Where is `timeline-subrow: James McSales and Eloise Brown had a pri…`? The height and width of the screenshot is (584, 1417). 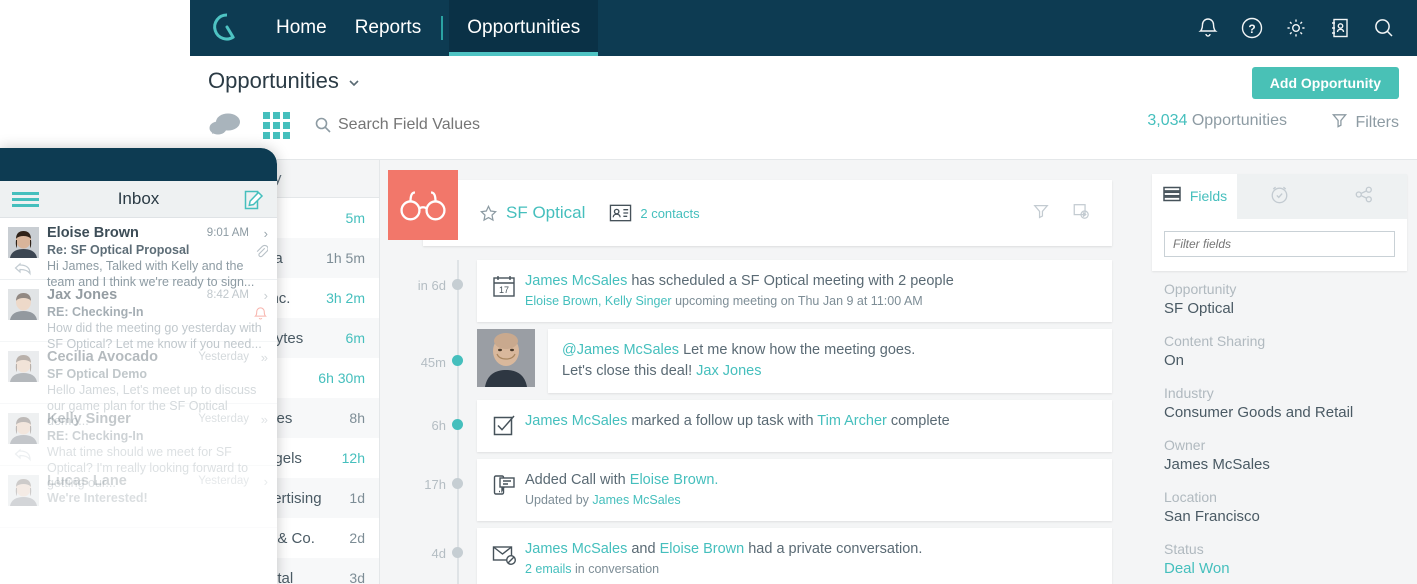 timeline-subrow: James McSales and Eloise Brown had a pri… is located at coordinates (811, 581).